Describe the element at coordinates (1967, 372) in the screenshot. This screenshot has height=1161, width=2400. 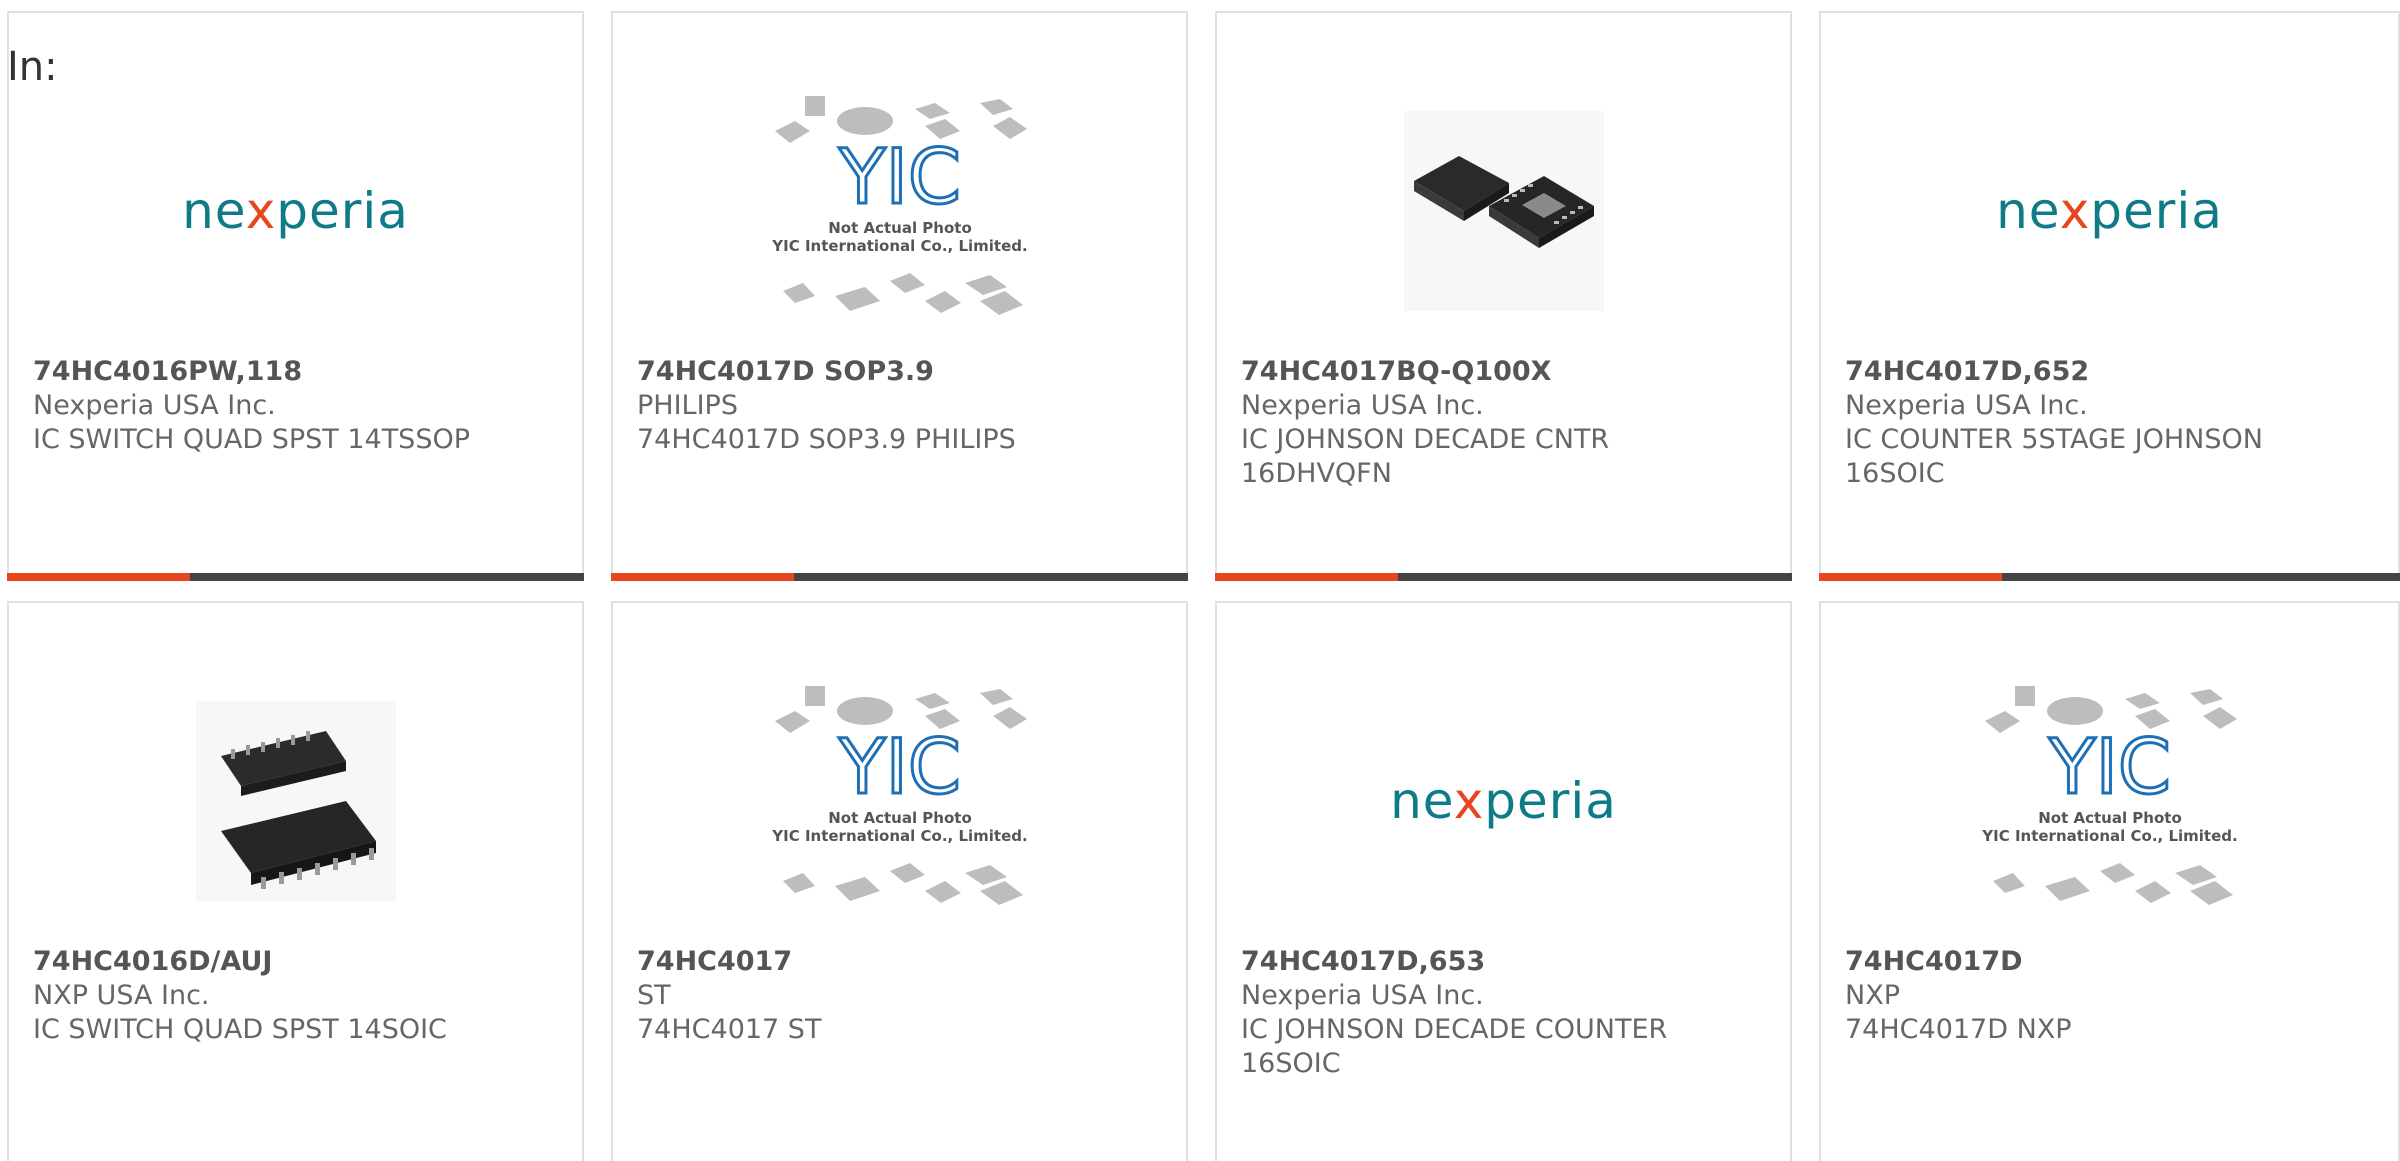
I see `part-number-link: 74HC4017D,652` at that location.